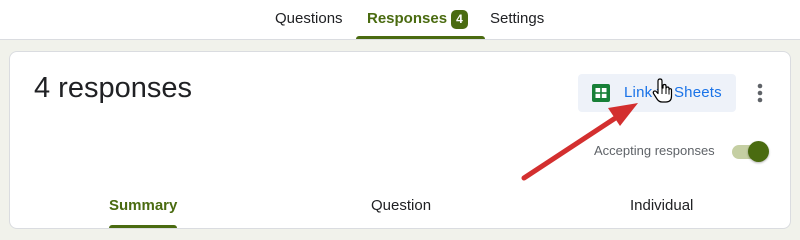 The width and height of the screenshot is (800, 240). I want to click on tab-responses: Responses 4, so click(421, 19).